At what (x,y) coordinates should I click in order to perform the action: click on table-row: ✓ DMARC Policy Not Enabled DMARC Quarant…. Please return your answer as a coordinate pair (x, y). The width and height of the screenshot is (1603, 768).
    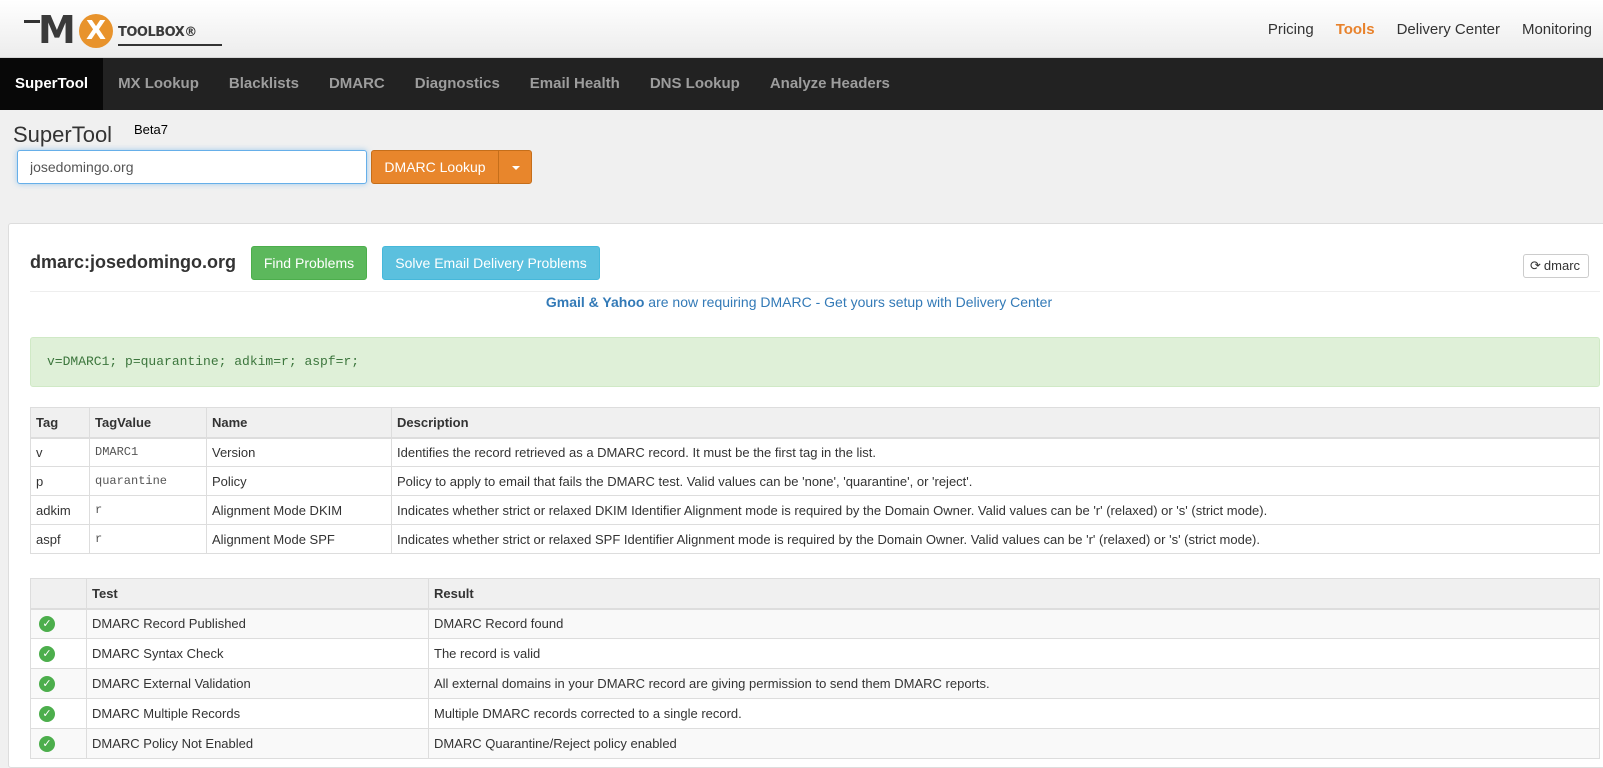
    Looking at the image, I should click on (815, 743).